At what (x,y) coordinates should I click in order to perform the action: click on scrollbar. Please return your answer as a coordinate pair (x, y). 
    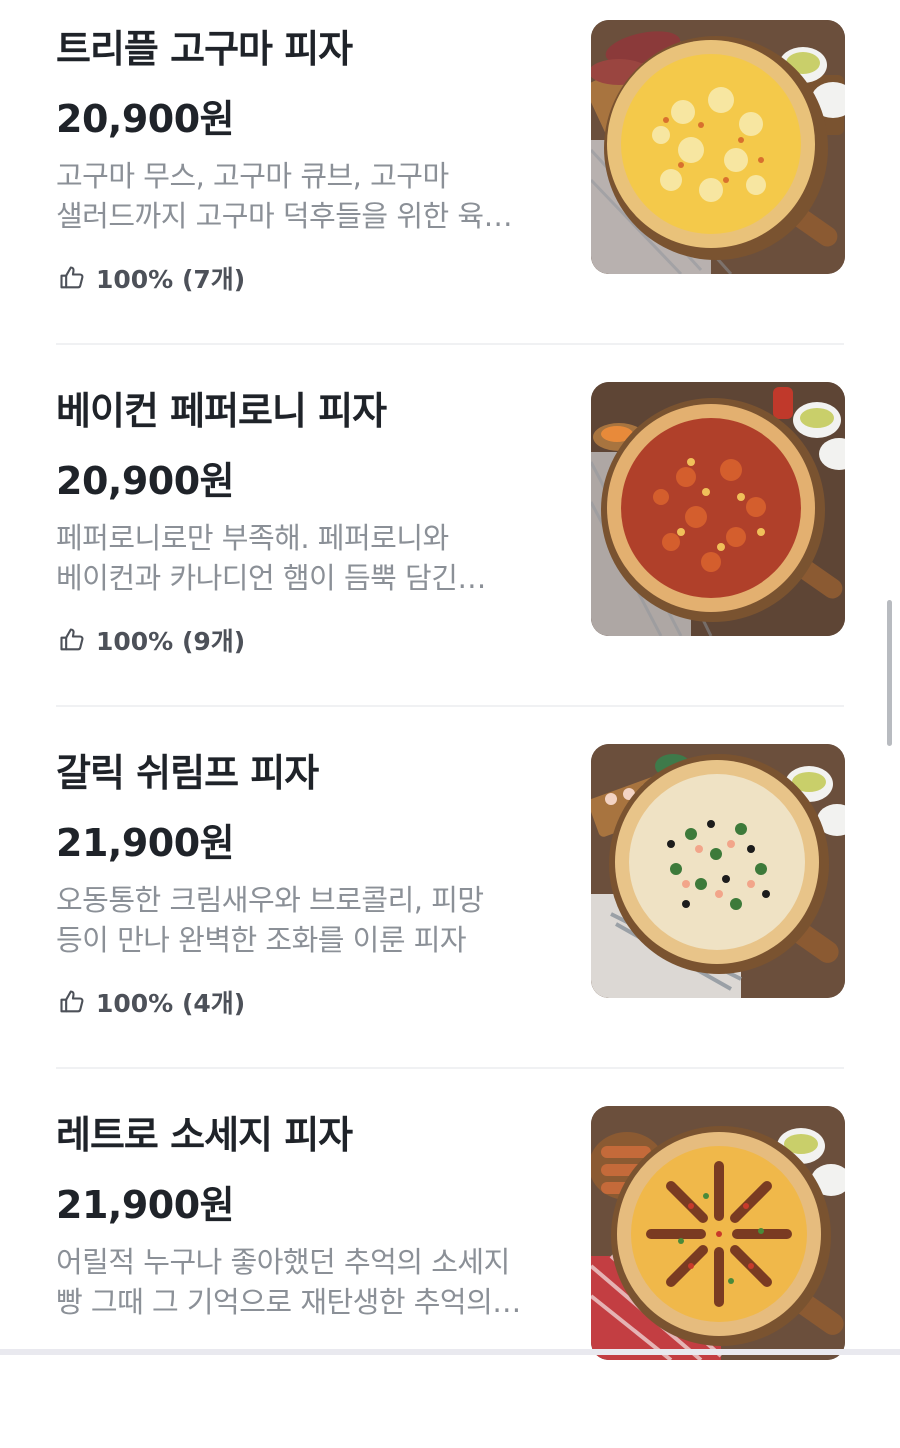
    Looking at the image, I should click on (889, 673).